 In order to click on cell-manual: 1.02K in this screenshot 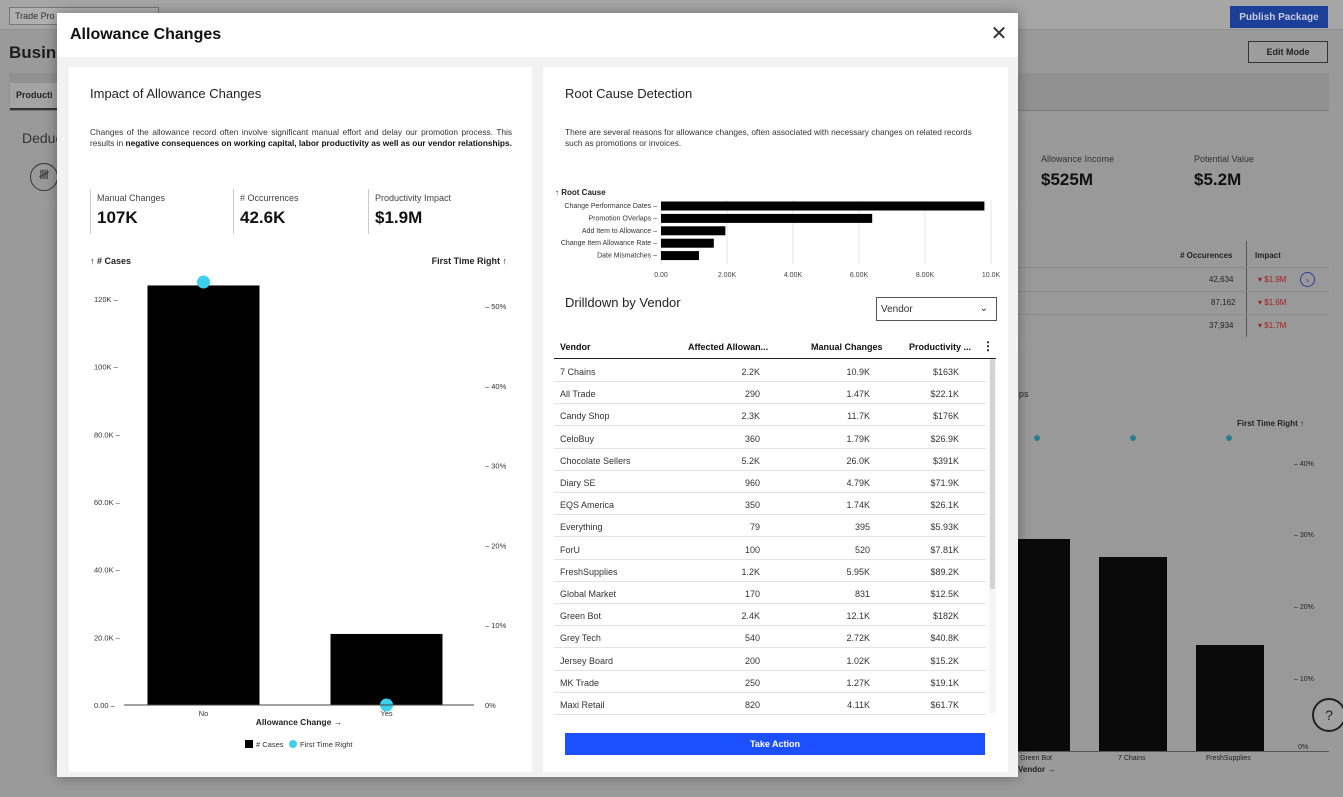, I will do `click(858, 660)`.